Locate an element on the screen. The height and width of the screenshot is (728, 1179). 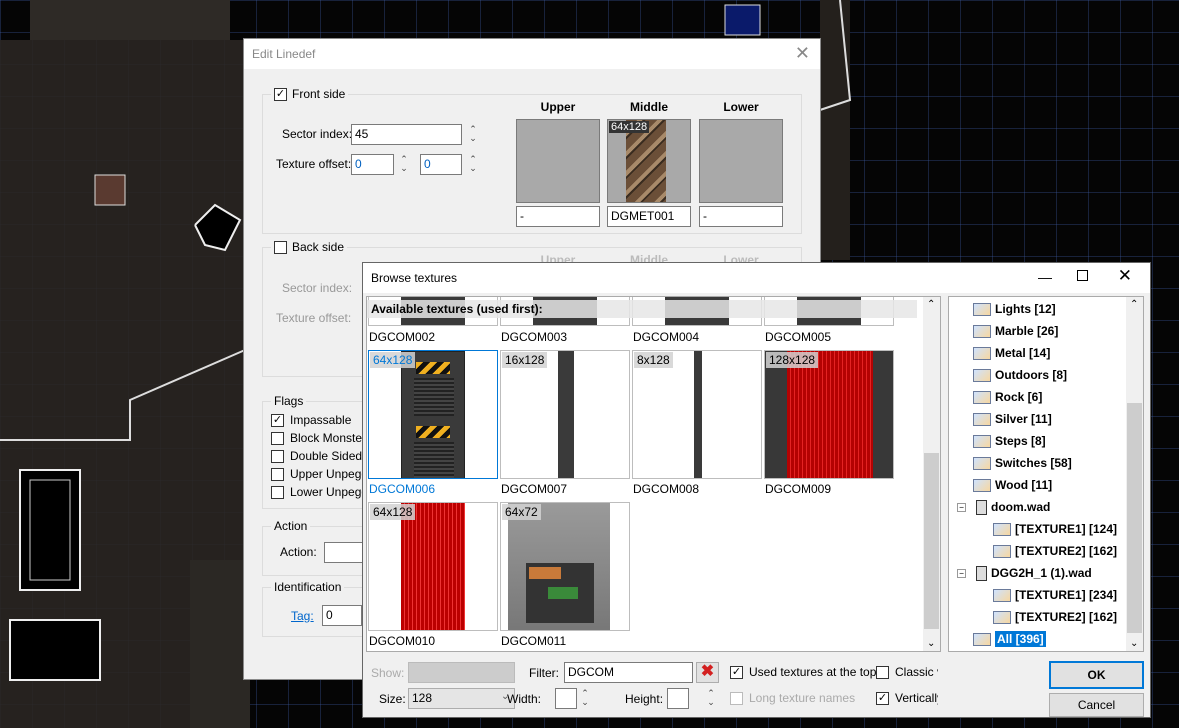
classic-view-checkbox: Classic vi is located at coordinates (907, 672).